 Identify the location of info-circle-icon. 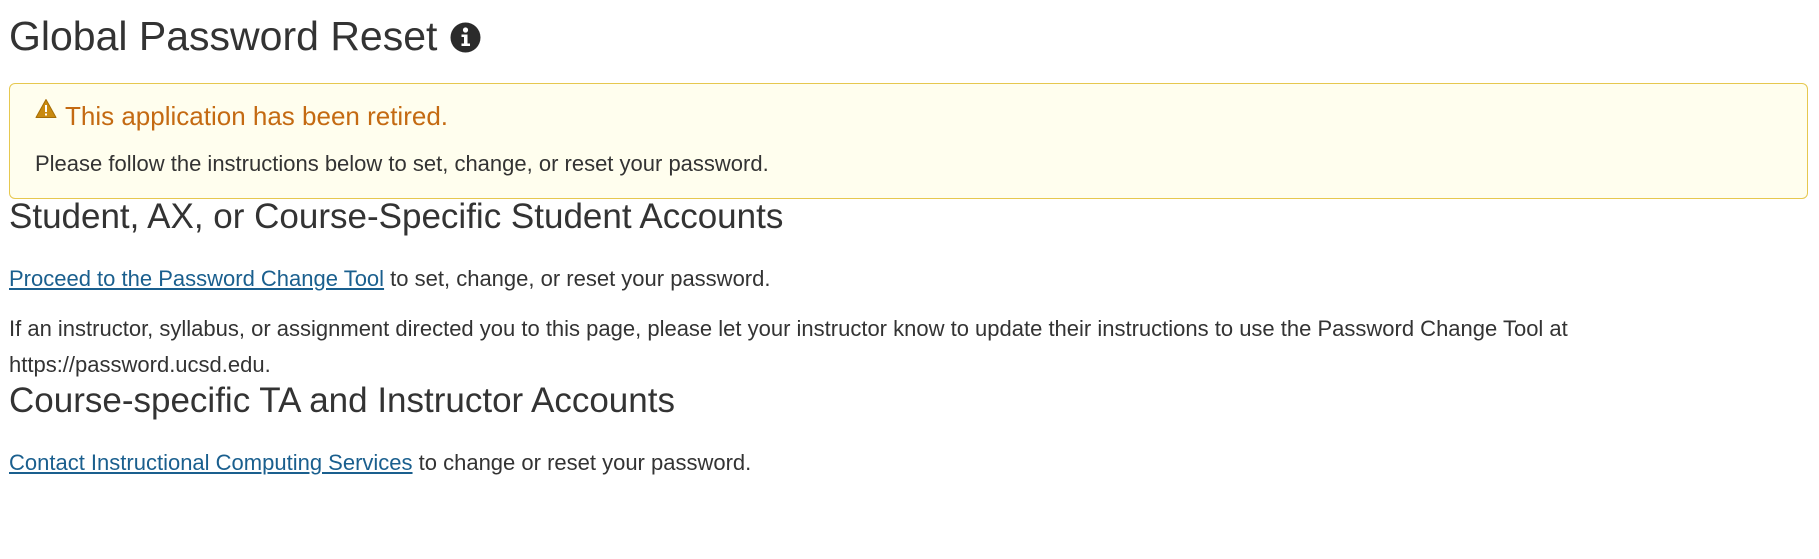
(465, 37).